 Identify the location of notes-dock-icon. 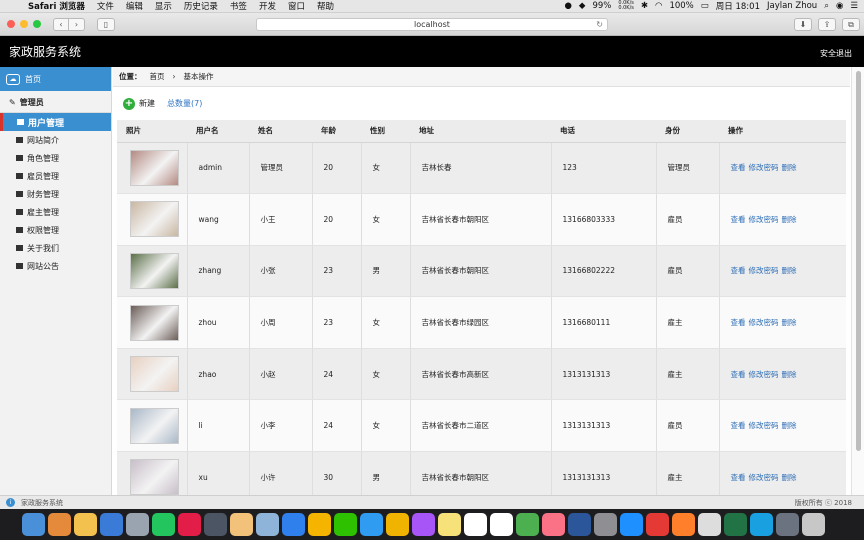
(449, 524).